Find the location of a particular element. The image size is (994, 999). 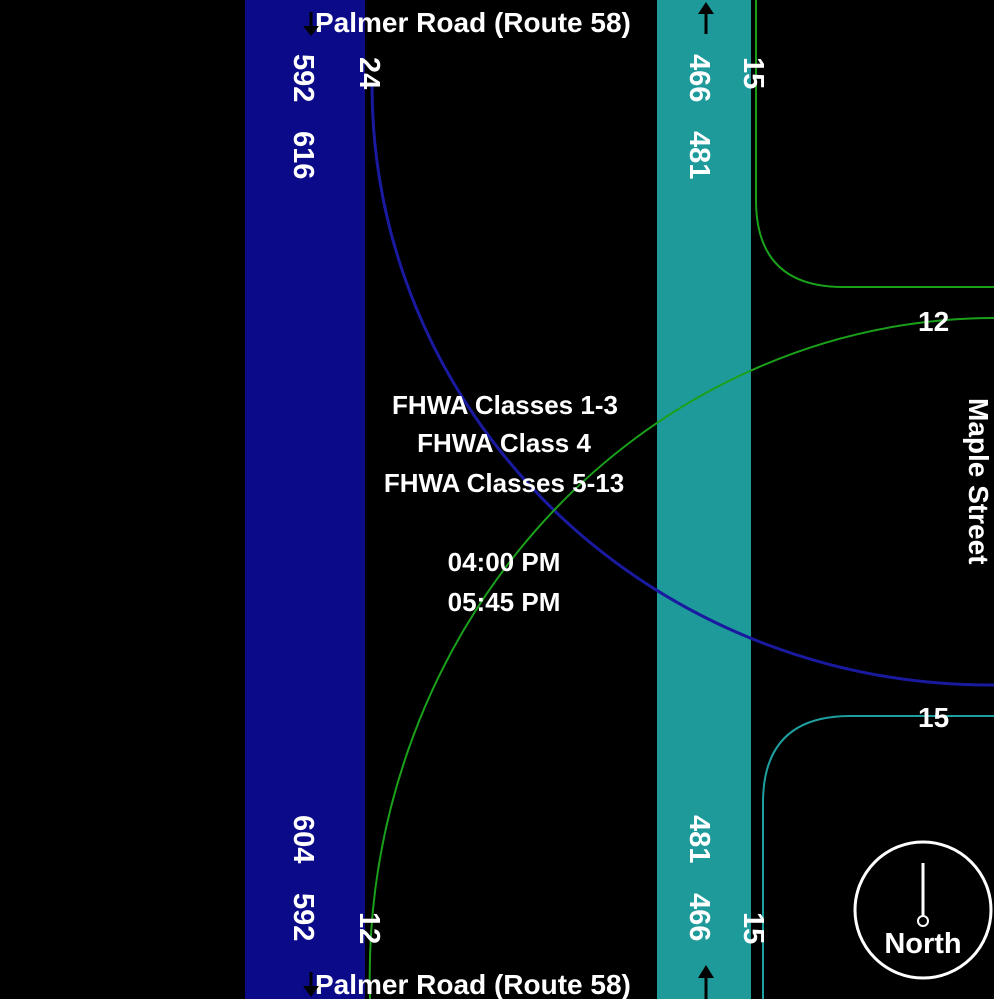

north-northbound-turn-count: 15 is located at coordinates (753, 73).